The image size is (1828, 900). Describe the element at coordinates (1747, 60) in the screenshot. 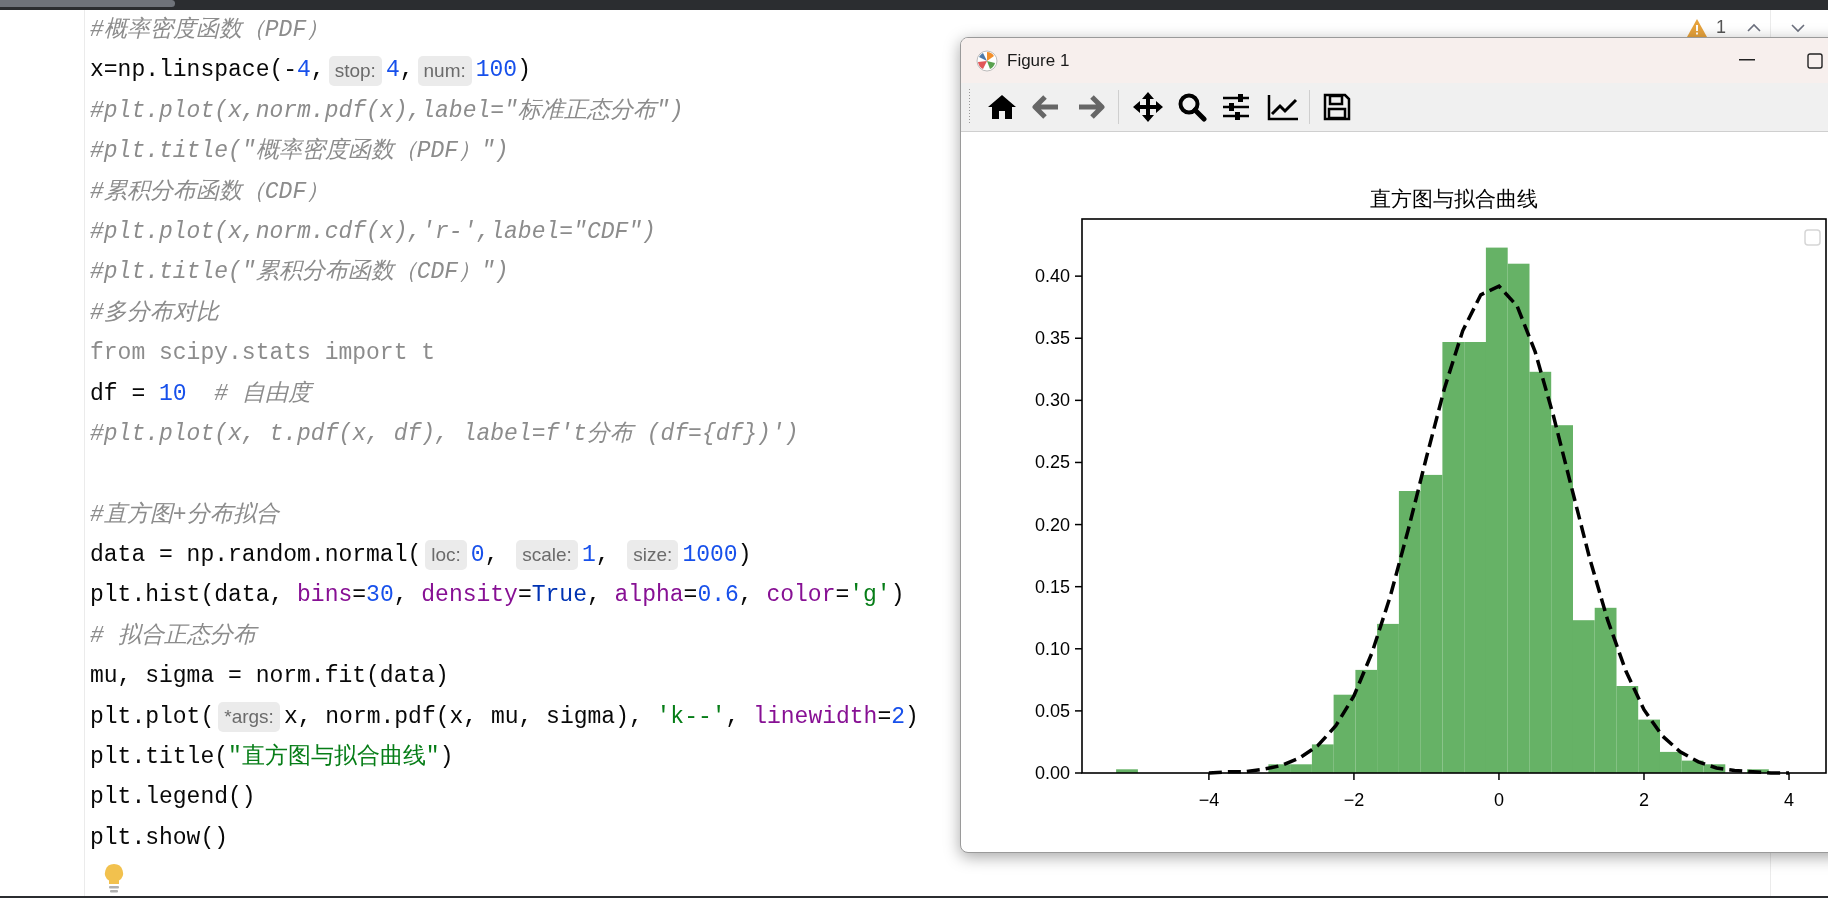

I see `minimize-icon` at that location.